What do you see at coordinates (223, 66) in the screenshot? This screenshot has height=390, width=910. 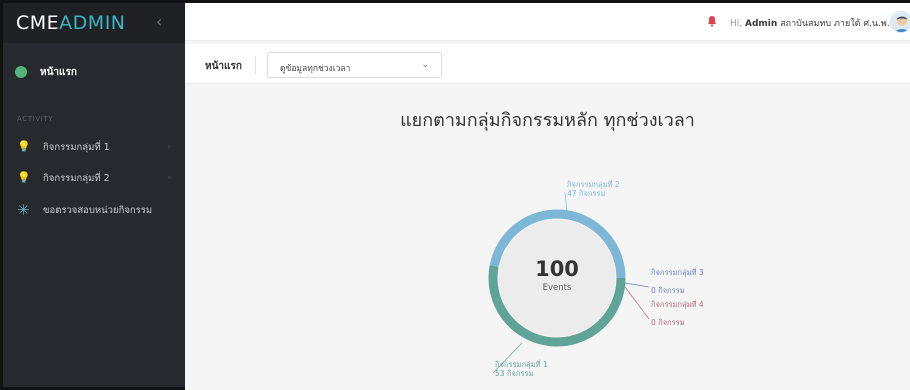 I see `page-title: หน้าแรก` at bounding box center [223, 66].